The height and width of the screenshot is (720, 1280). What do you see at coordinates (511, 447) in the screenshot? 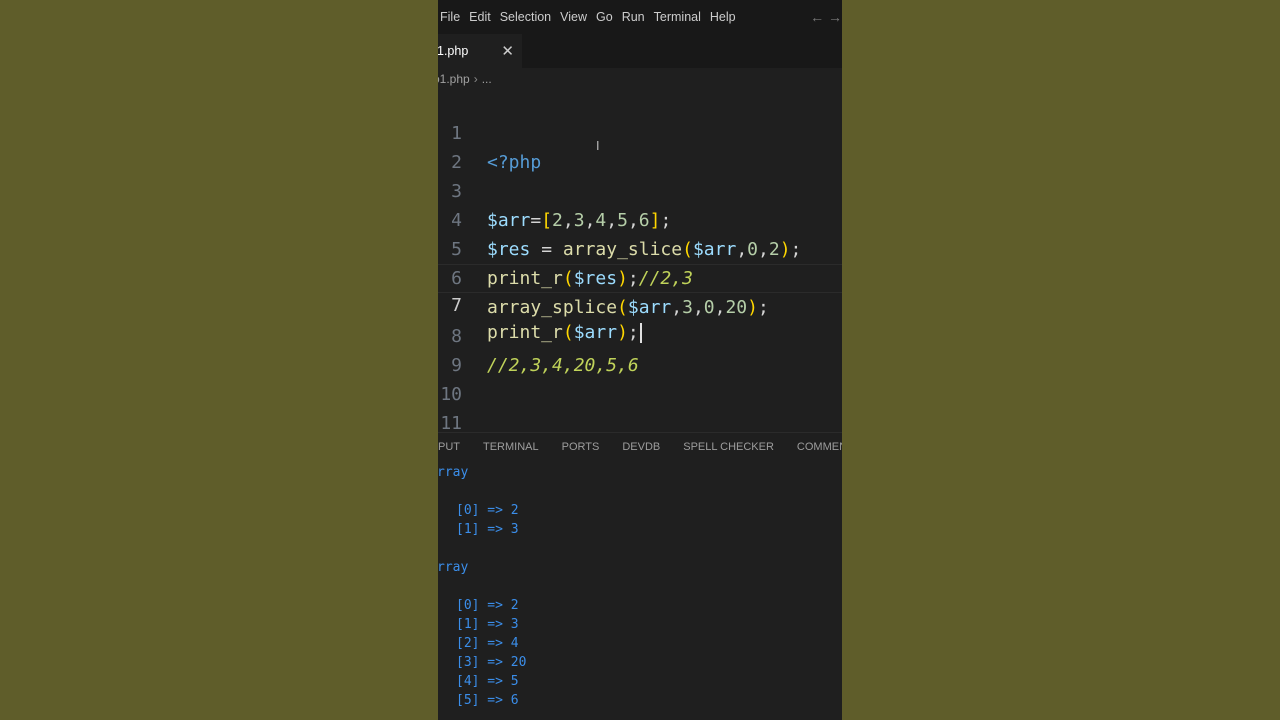
I see `tab-terminal: TERMINAL` at bounding box center [511, 447].